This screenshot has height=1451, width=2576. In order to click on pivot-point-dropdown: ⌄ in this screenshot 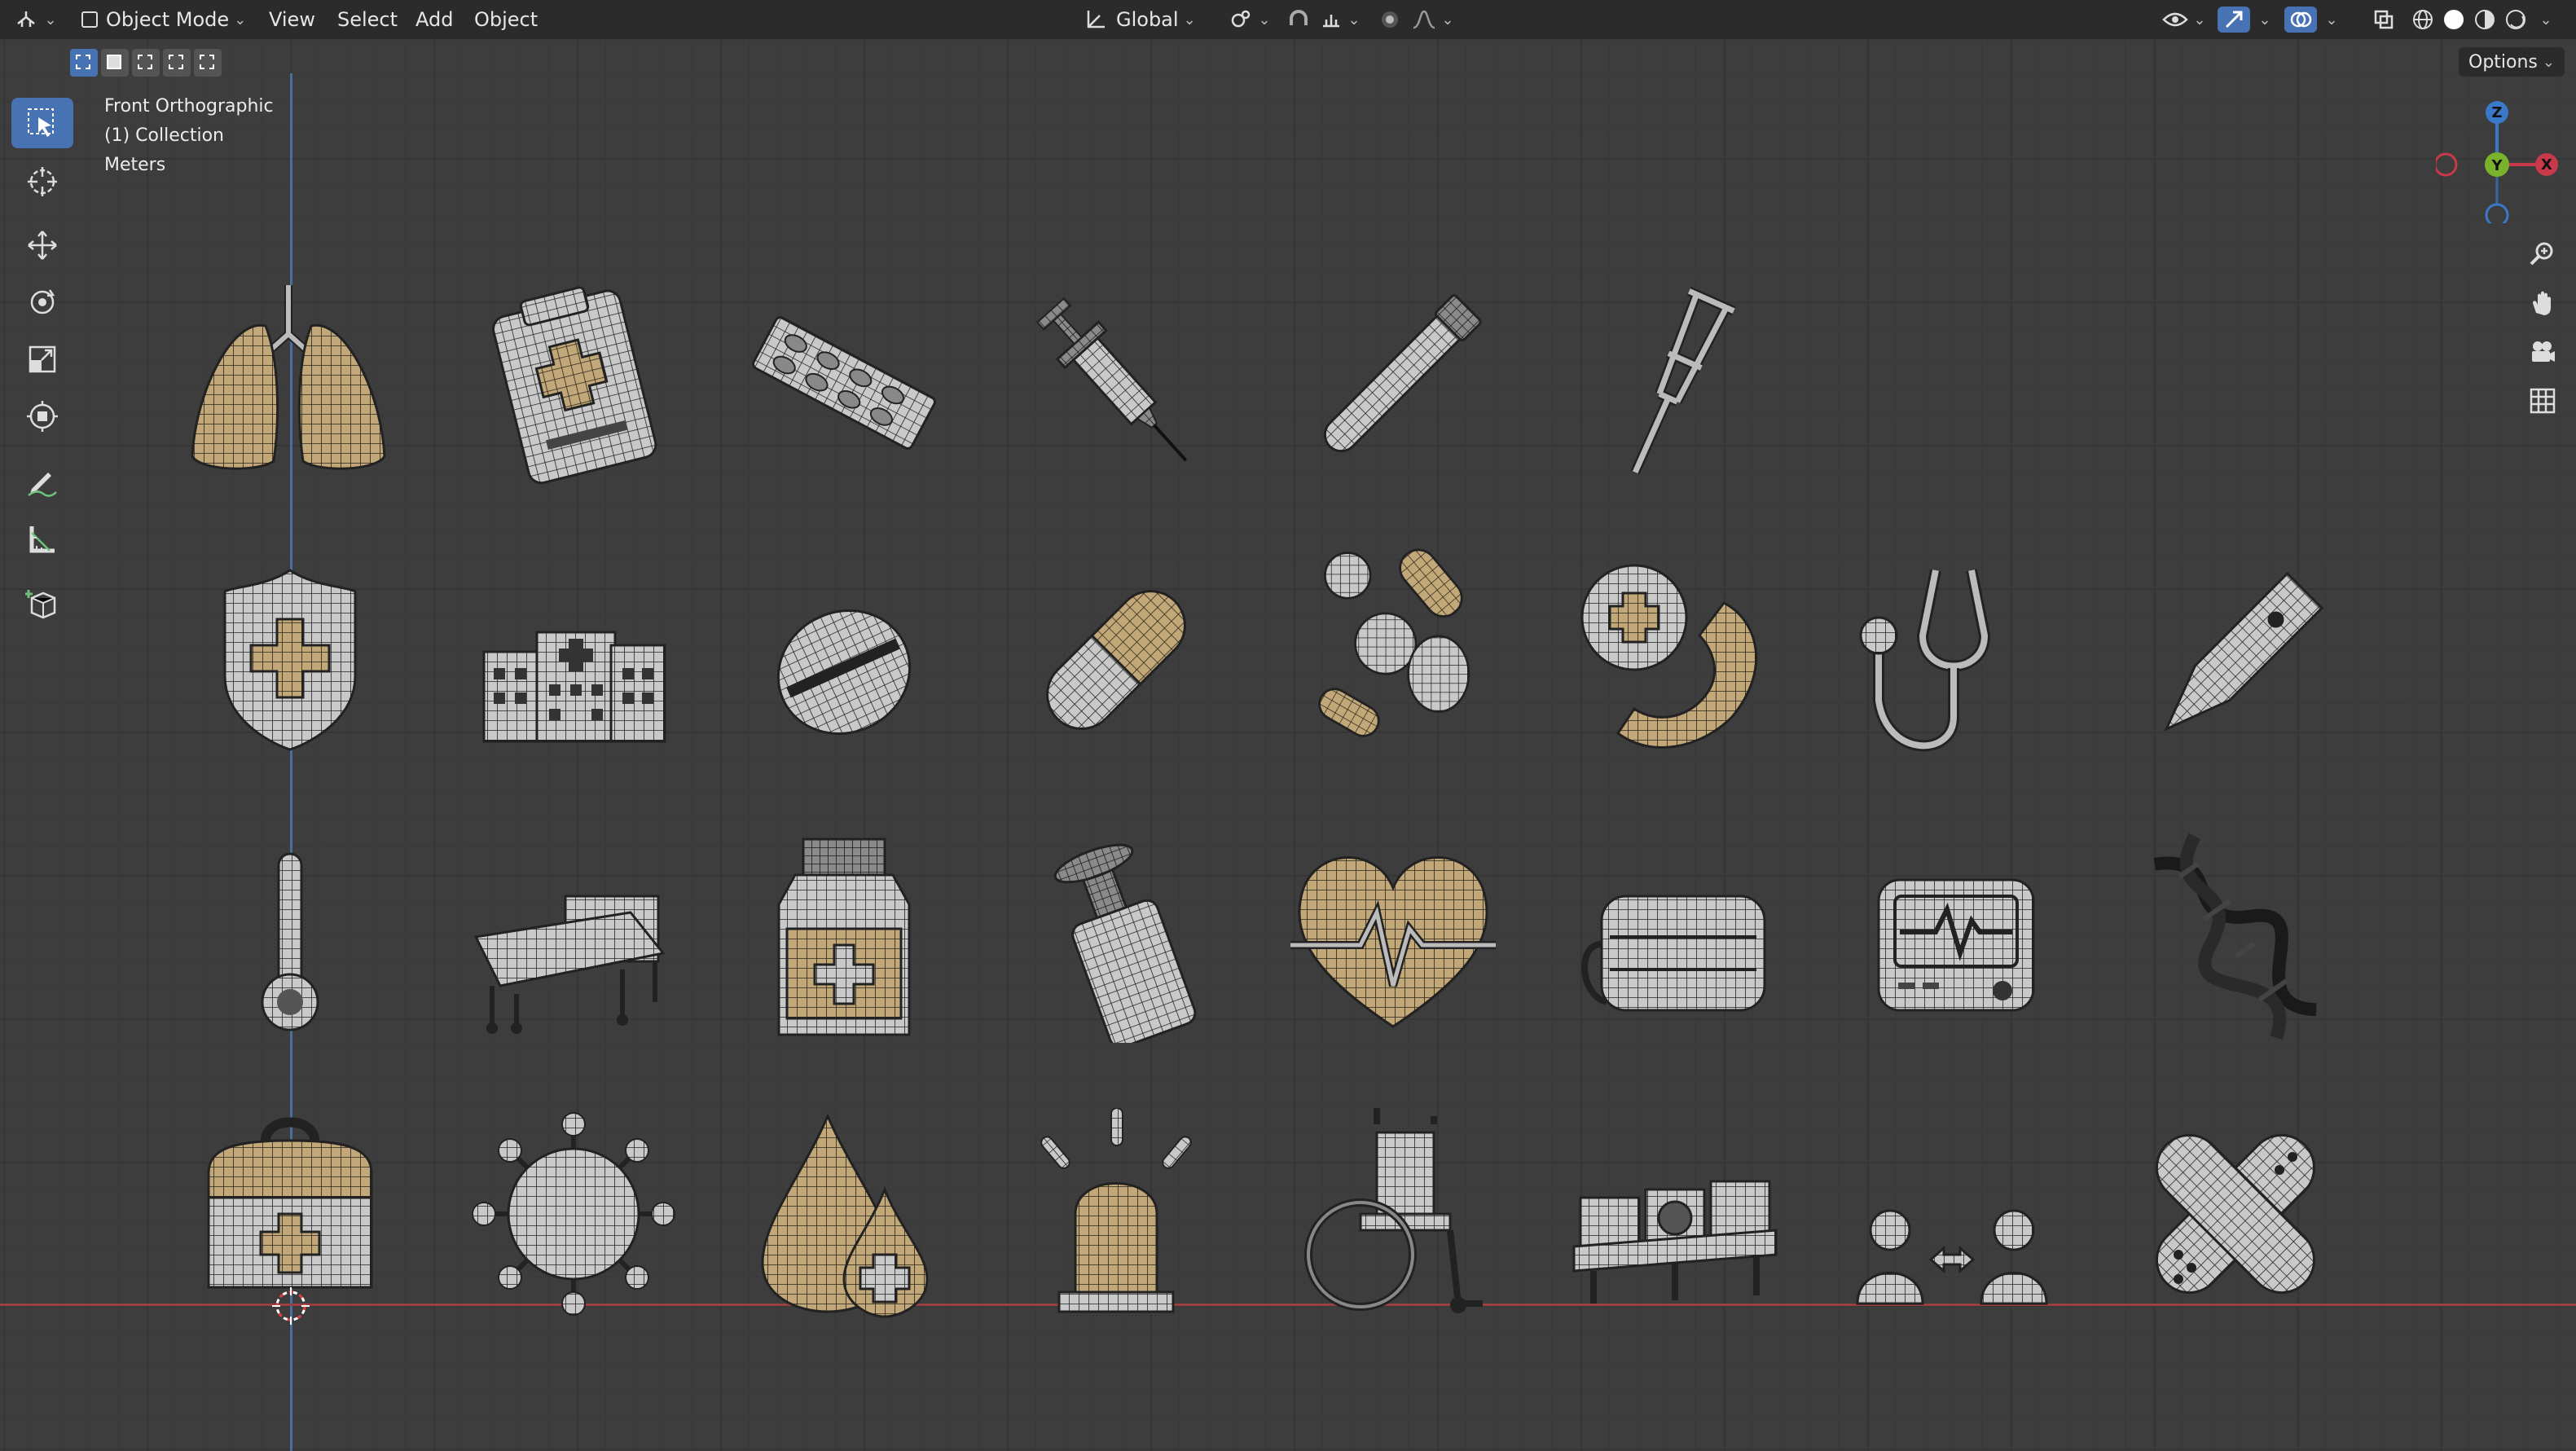, I will do `click(1250, 20)`.